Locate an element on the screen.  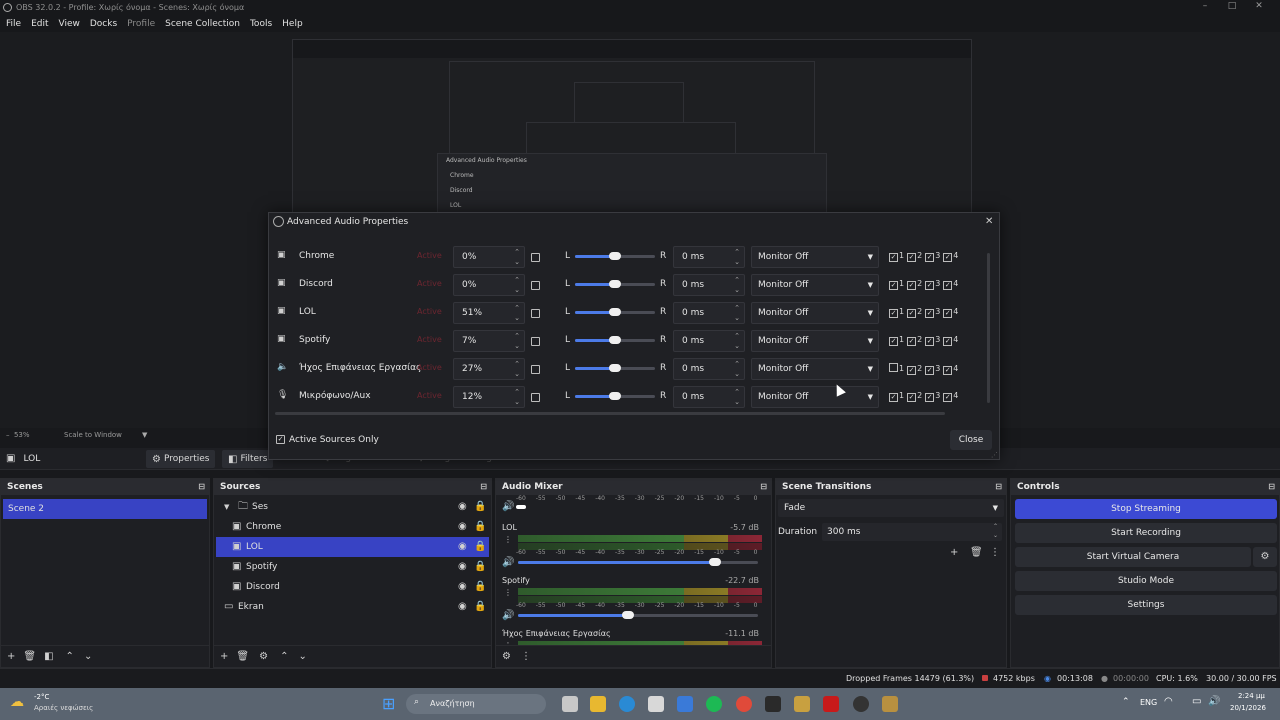
clock-time: 2:24 μμ is located at coordinates (1251, 696).